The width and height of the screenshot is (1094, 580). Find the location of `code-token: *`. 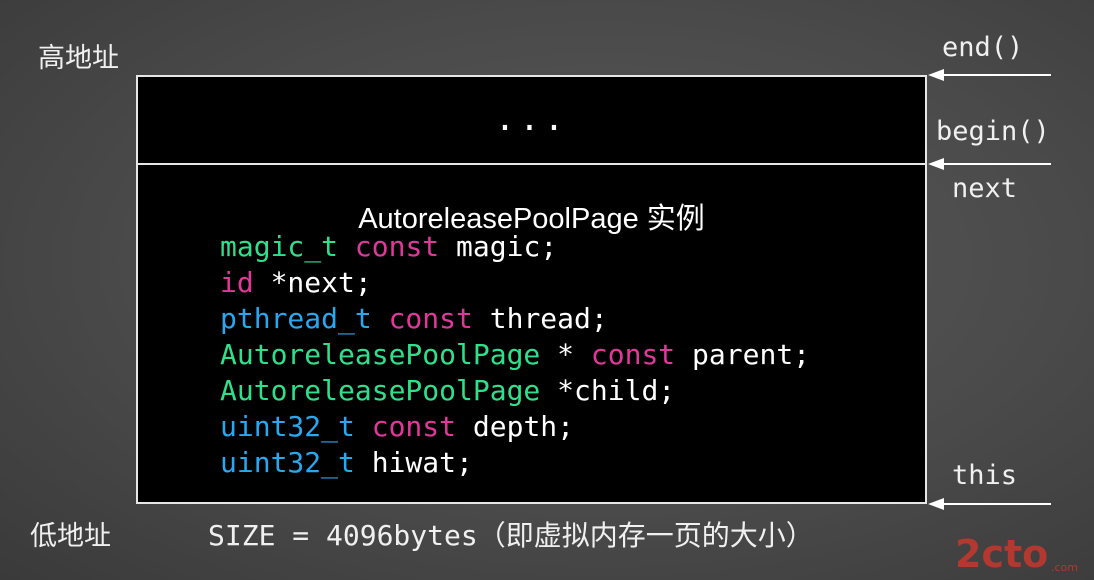

code-token: * is located at coordinates (565, 354).